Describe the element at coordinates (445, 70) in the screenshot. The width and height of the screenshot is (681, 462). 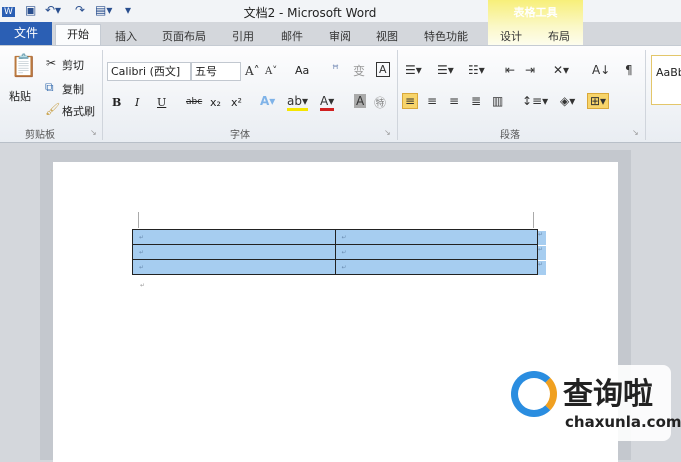
I see `numbering-icon: ☰▾` at that location.